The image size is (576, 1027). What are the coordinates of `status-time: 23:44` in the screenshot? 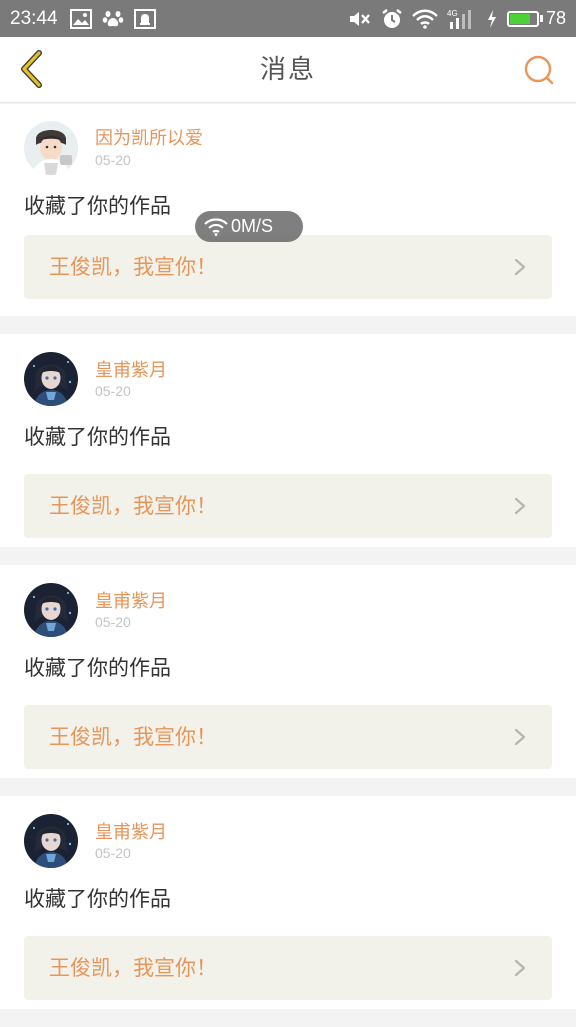 It's located at (34, 18).